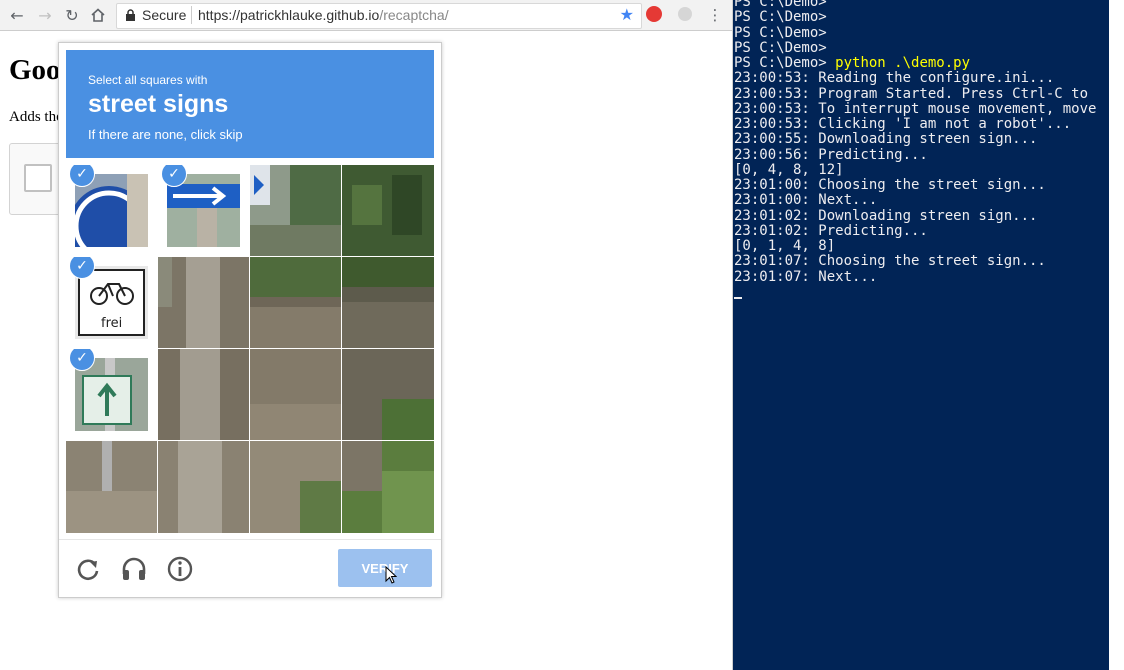 The width and height of the screenshot is (1124, 670). Describe the element at coordinates (391, 575) in the screenshot. I see `mouse-cursor-icon` at that location.